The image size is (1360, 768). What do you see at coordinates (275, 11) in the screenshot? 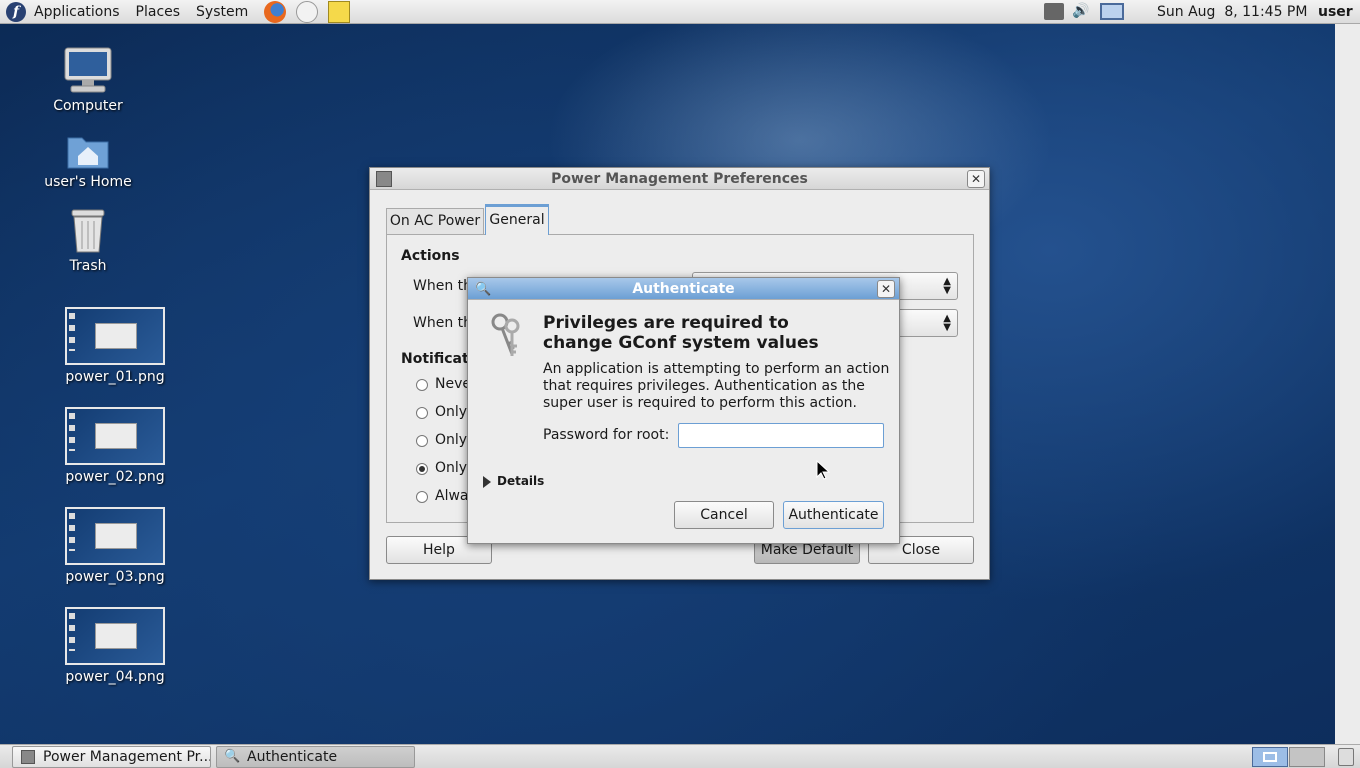
I see `firefox-icon` at bounding box center [275, 11].